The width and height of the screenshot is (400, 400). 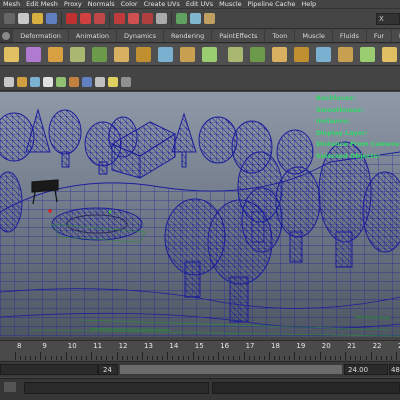 What do you see at coordinates (23, 18) in the screenshot?
I see `new-scene-icon` at bounding box center [23, 18].